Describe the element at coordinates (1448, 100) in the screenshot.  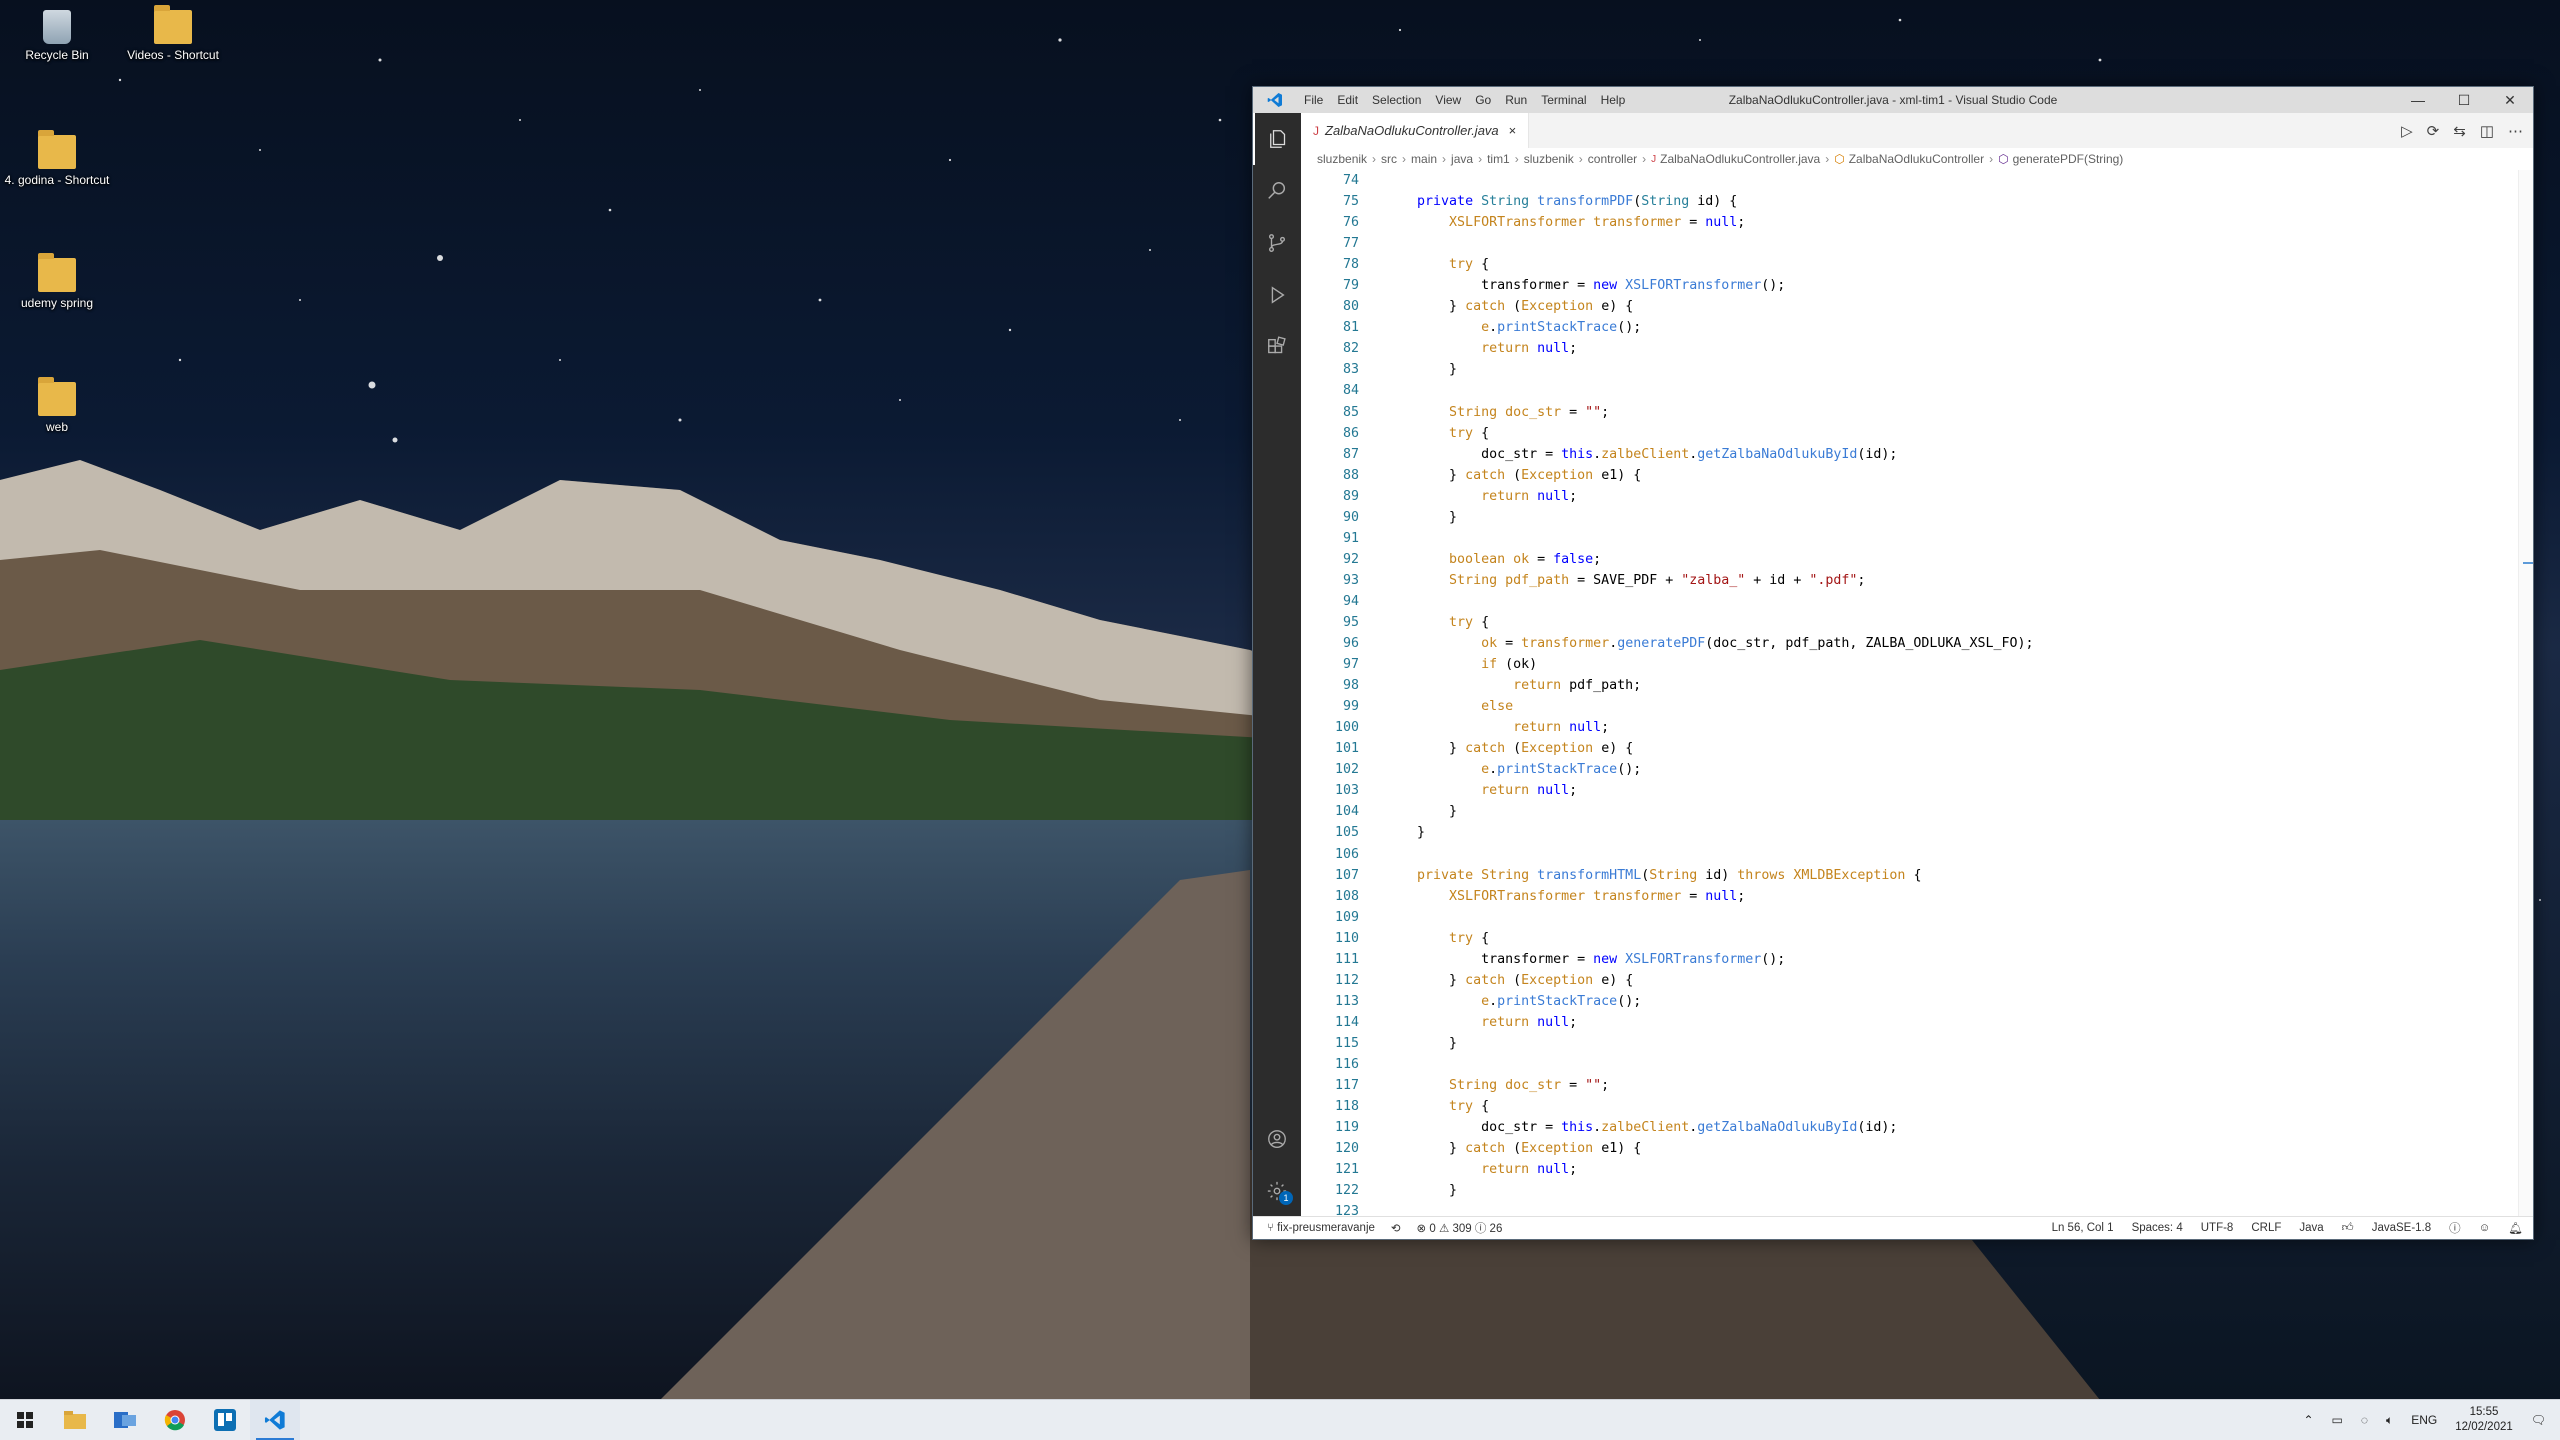
I see `menu-view: View` at that location.